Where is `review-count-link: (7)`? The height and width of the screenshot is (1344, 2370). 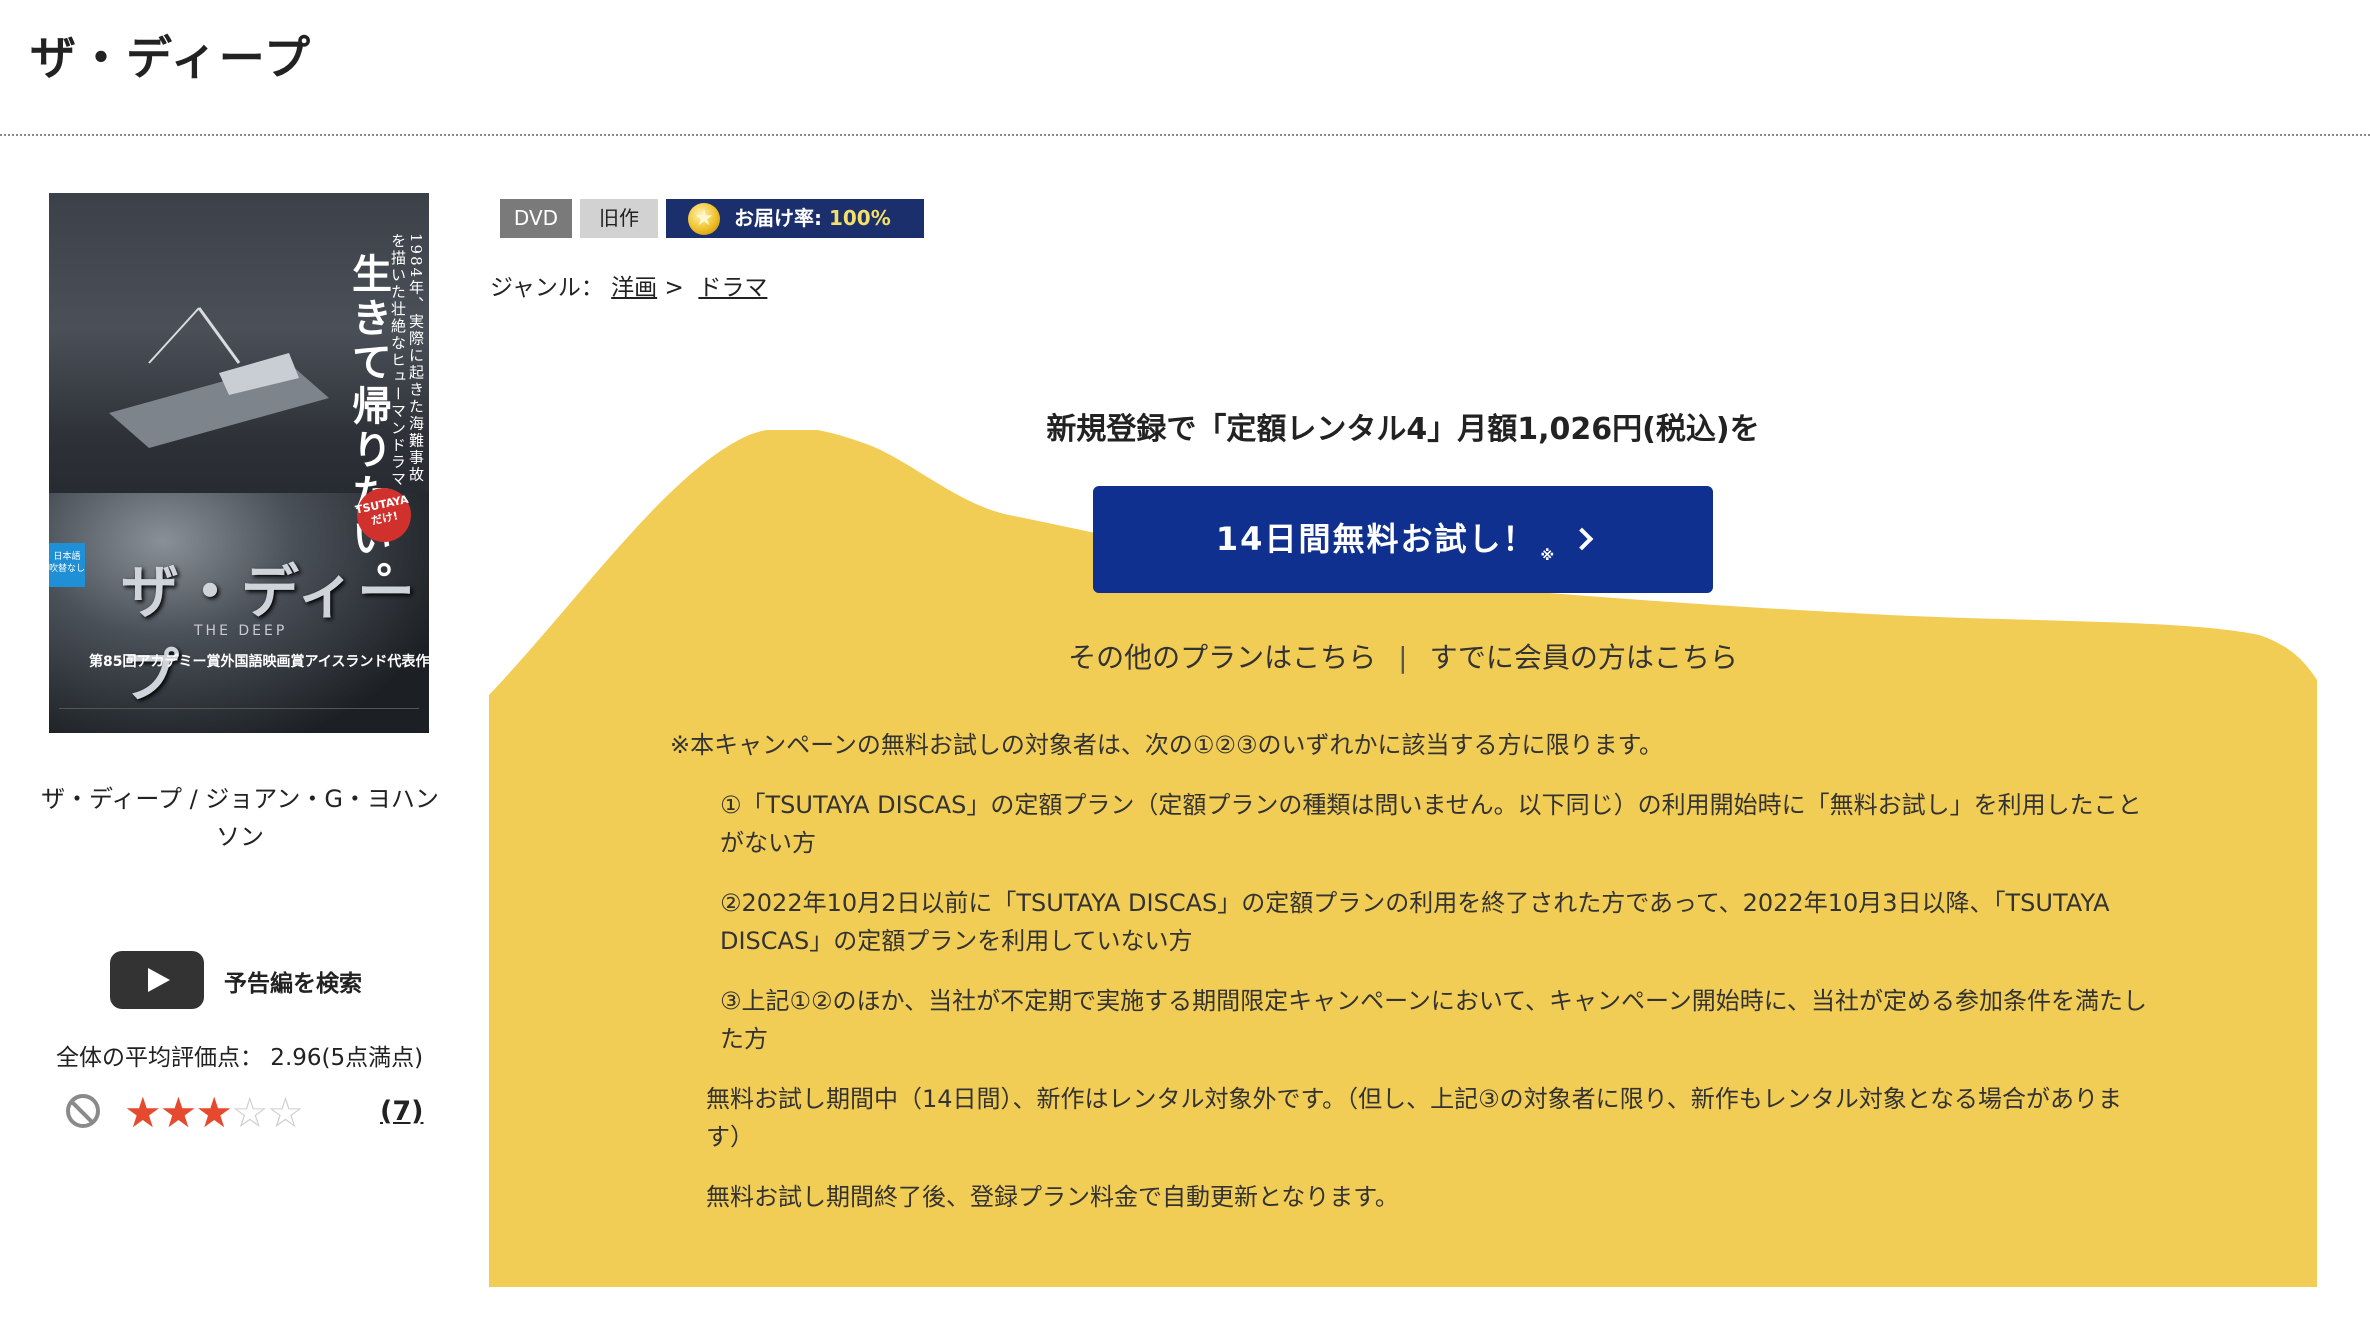
review-count-link: (7) is located at coordinates (401, 1111).